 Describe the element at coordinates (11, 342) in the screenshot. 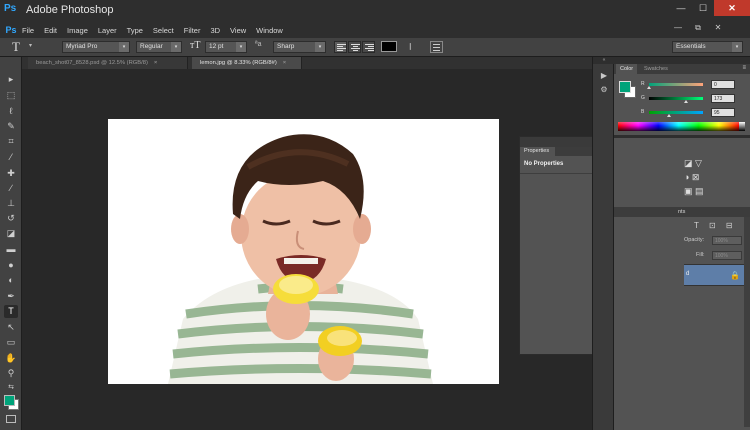

I see `shape-tool-icon: ▭` at that location.